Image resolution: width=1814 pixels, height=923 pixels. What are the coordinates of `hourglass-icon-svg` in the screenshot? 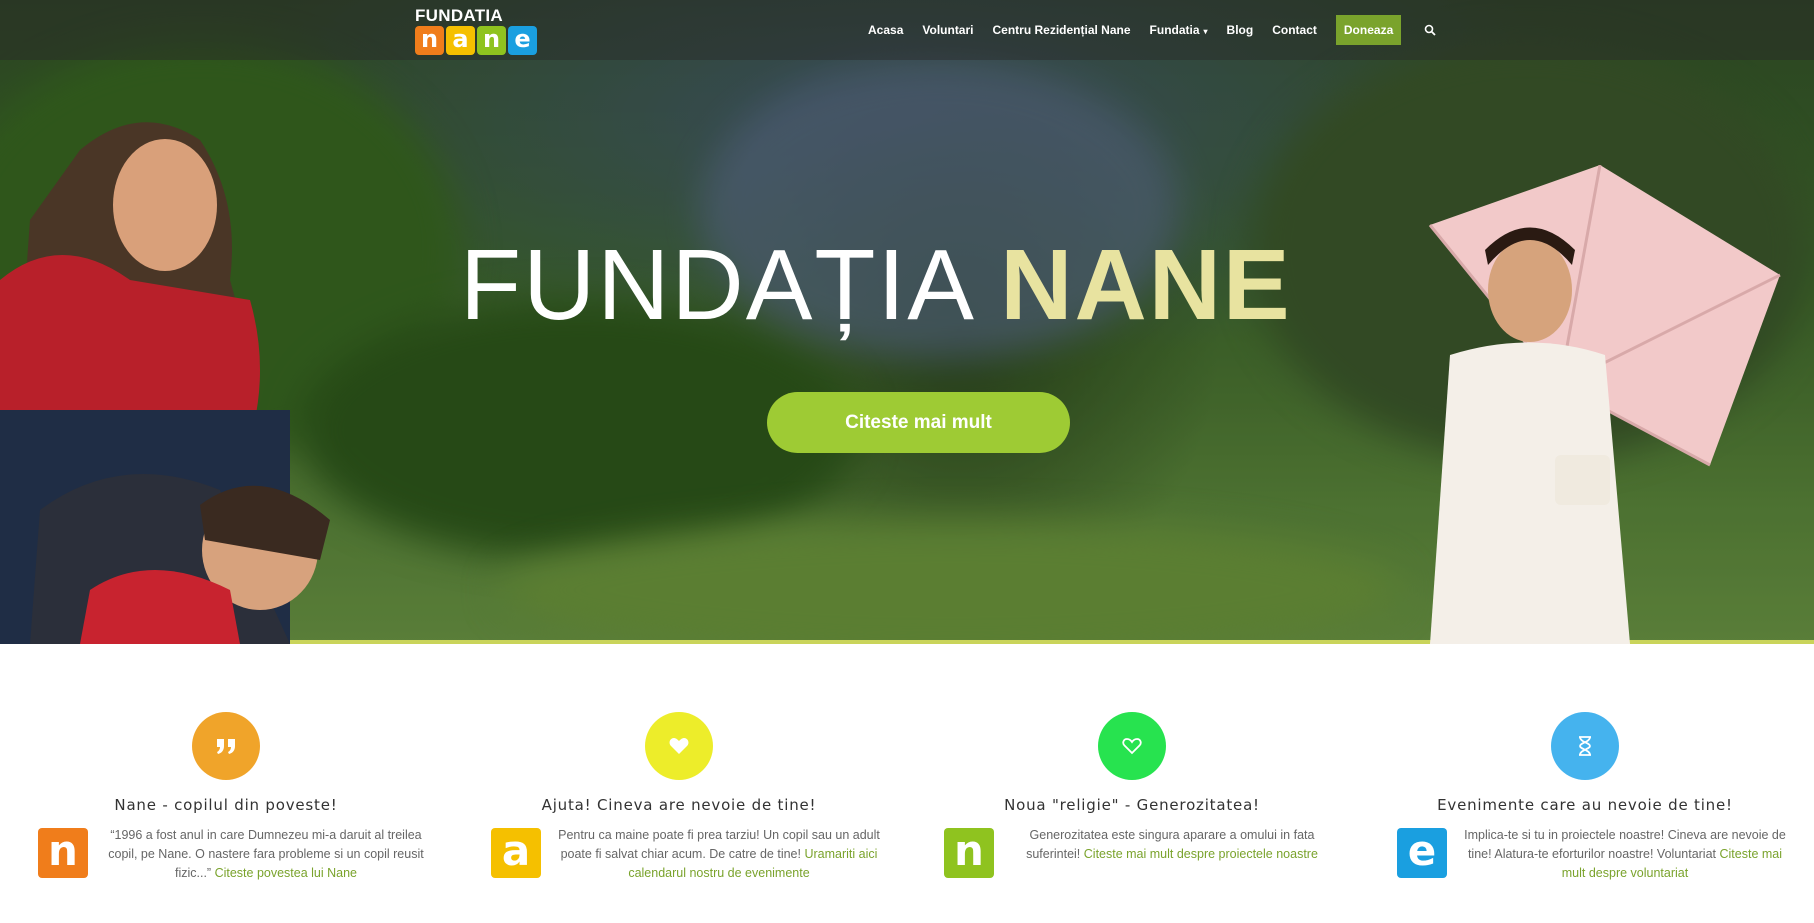 It's located at (1585, 746).